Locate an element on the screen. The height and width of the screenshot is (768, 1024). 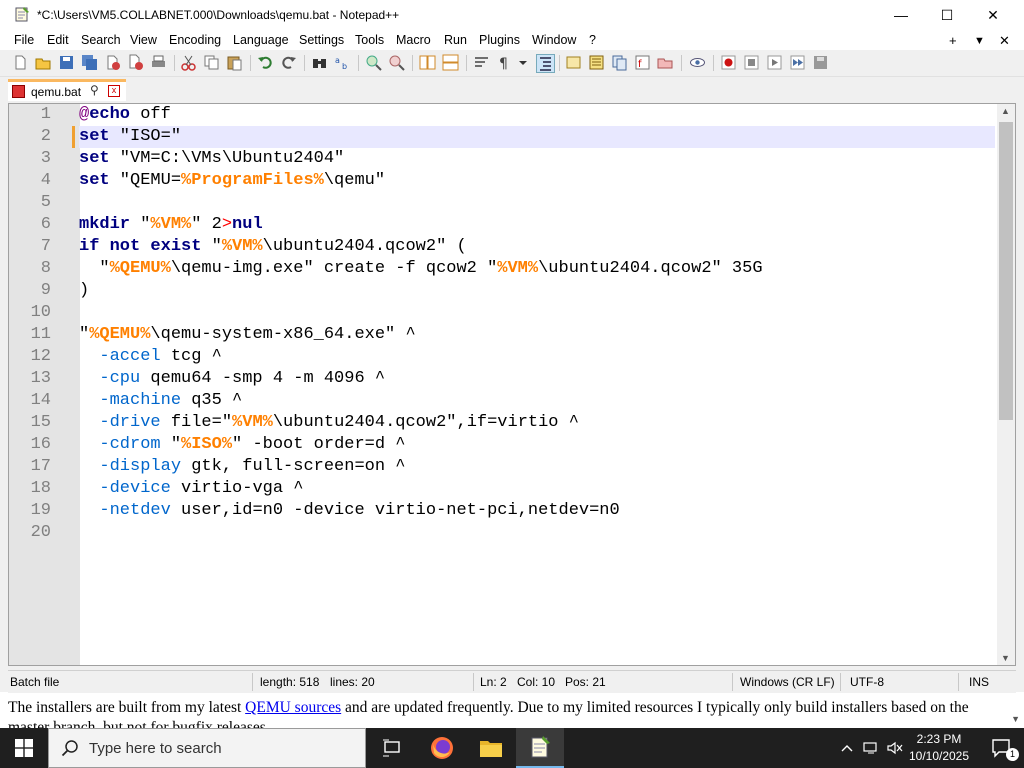
sync-vertical-scroll-icon is located at coordinates (427, 62).